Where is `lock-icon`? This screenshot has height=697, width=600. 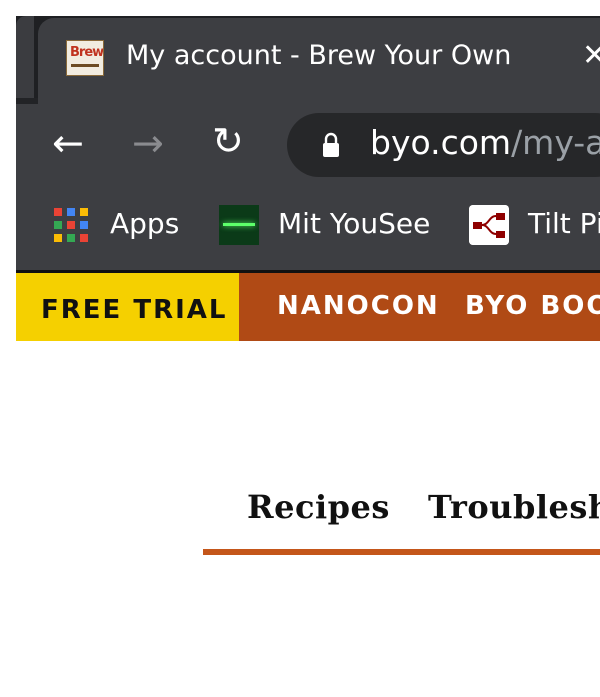 lock-icon is located at coordinates (331, 145).